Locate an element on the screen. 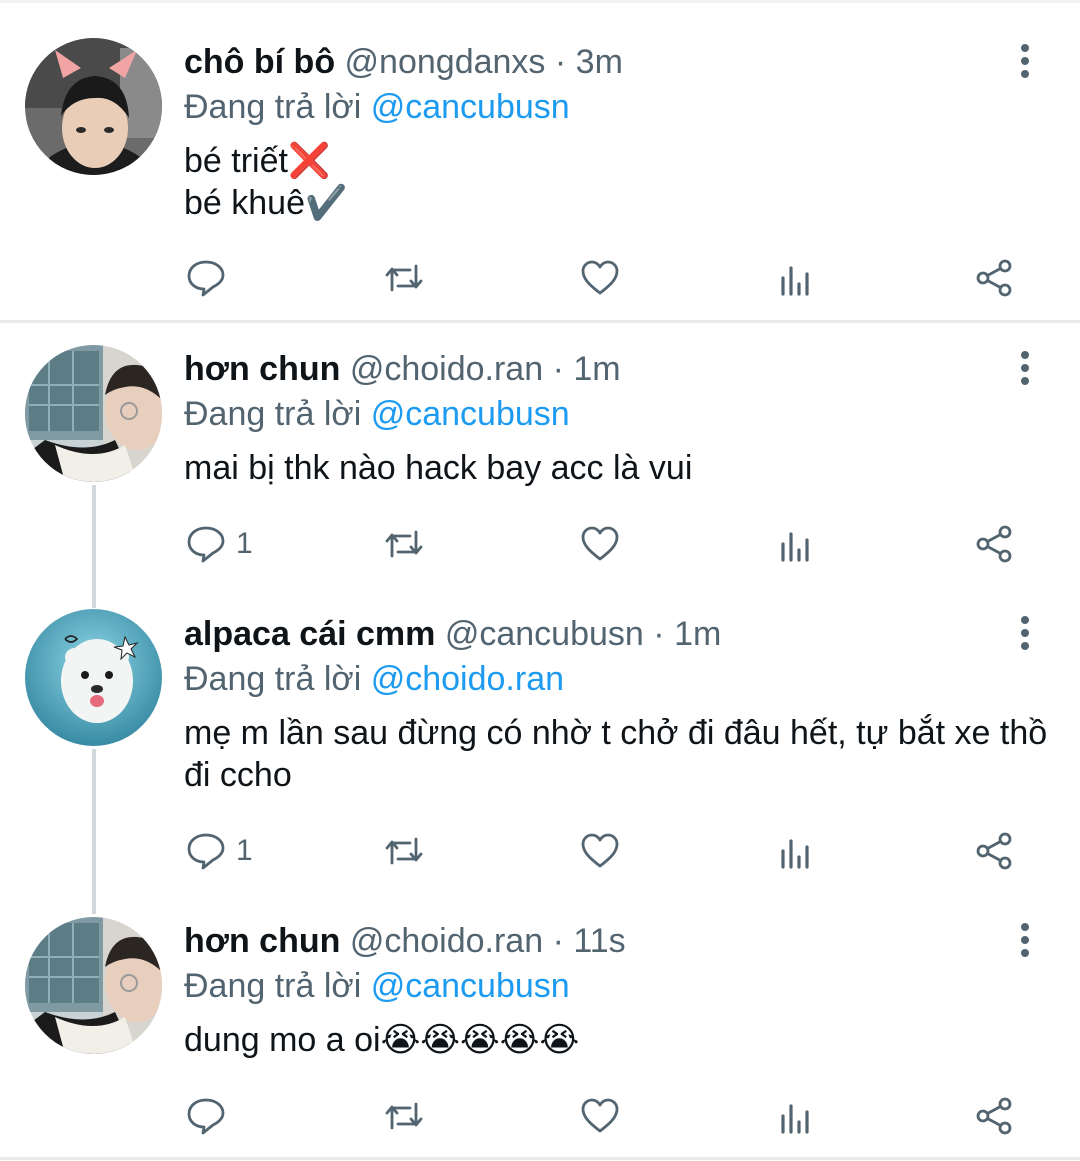 This screenshot has height=1161, width=1080. user-handle: @nongdanxs is located at coordinates (445, 62).